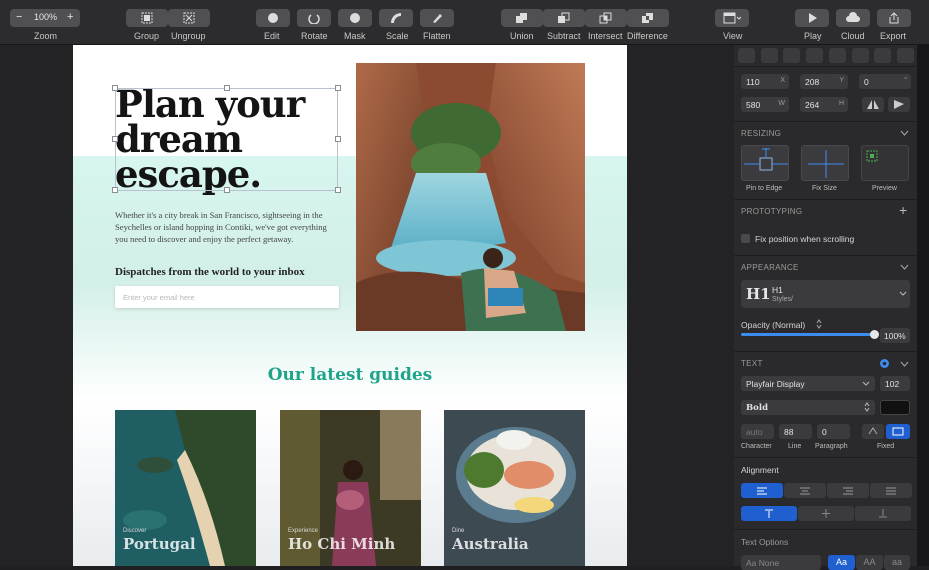 This screenshot has width=929, height=570. Describe the element at coordinates (769, 513) in the screenshot. I see `align-text-top-button` at that location.